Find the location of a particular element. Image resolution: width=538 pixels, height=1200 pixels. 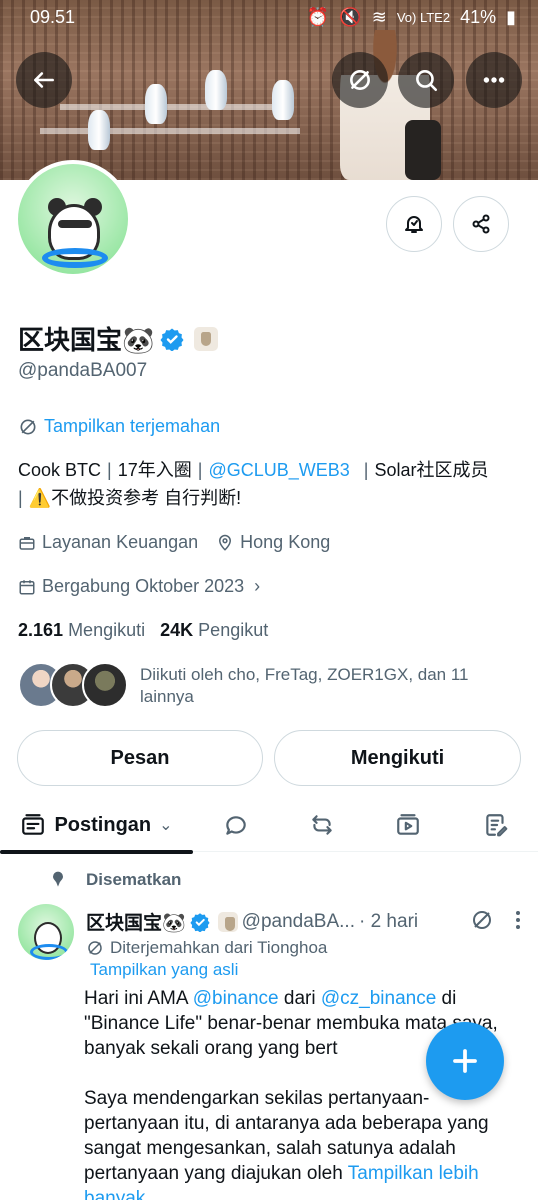

notifications-button is located at coordinates (414, 224).